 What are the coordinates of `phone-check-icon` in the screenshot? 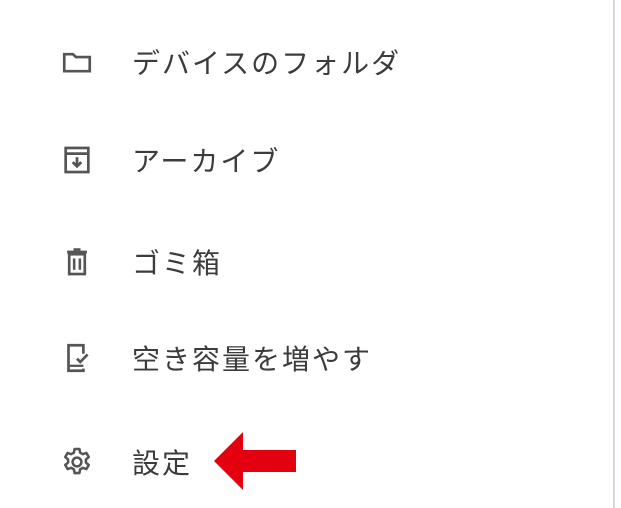 It's located at (77, 358).